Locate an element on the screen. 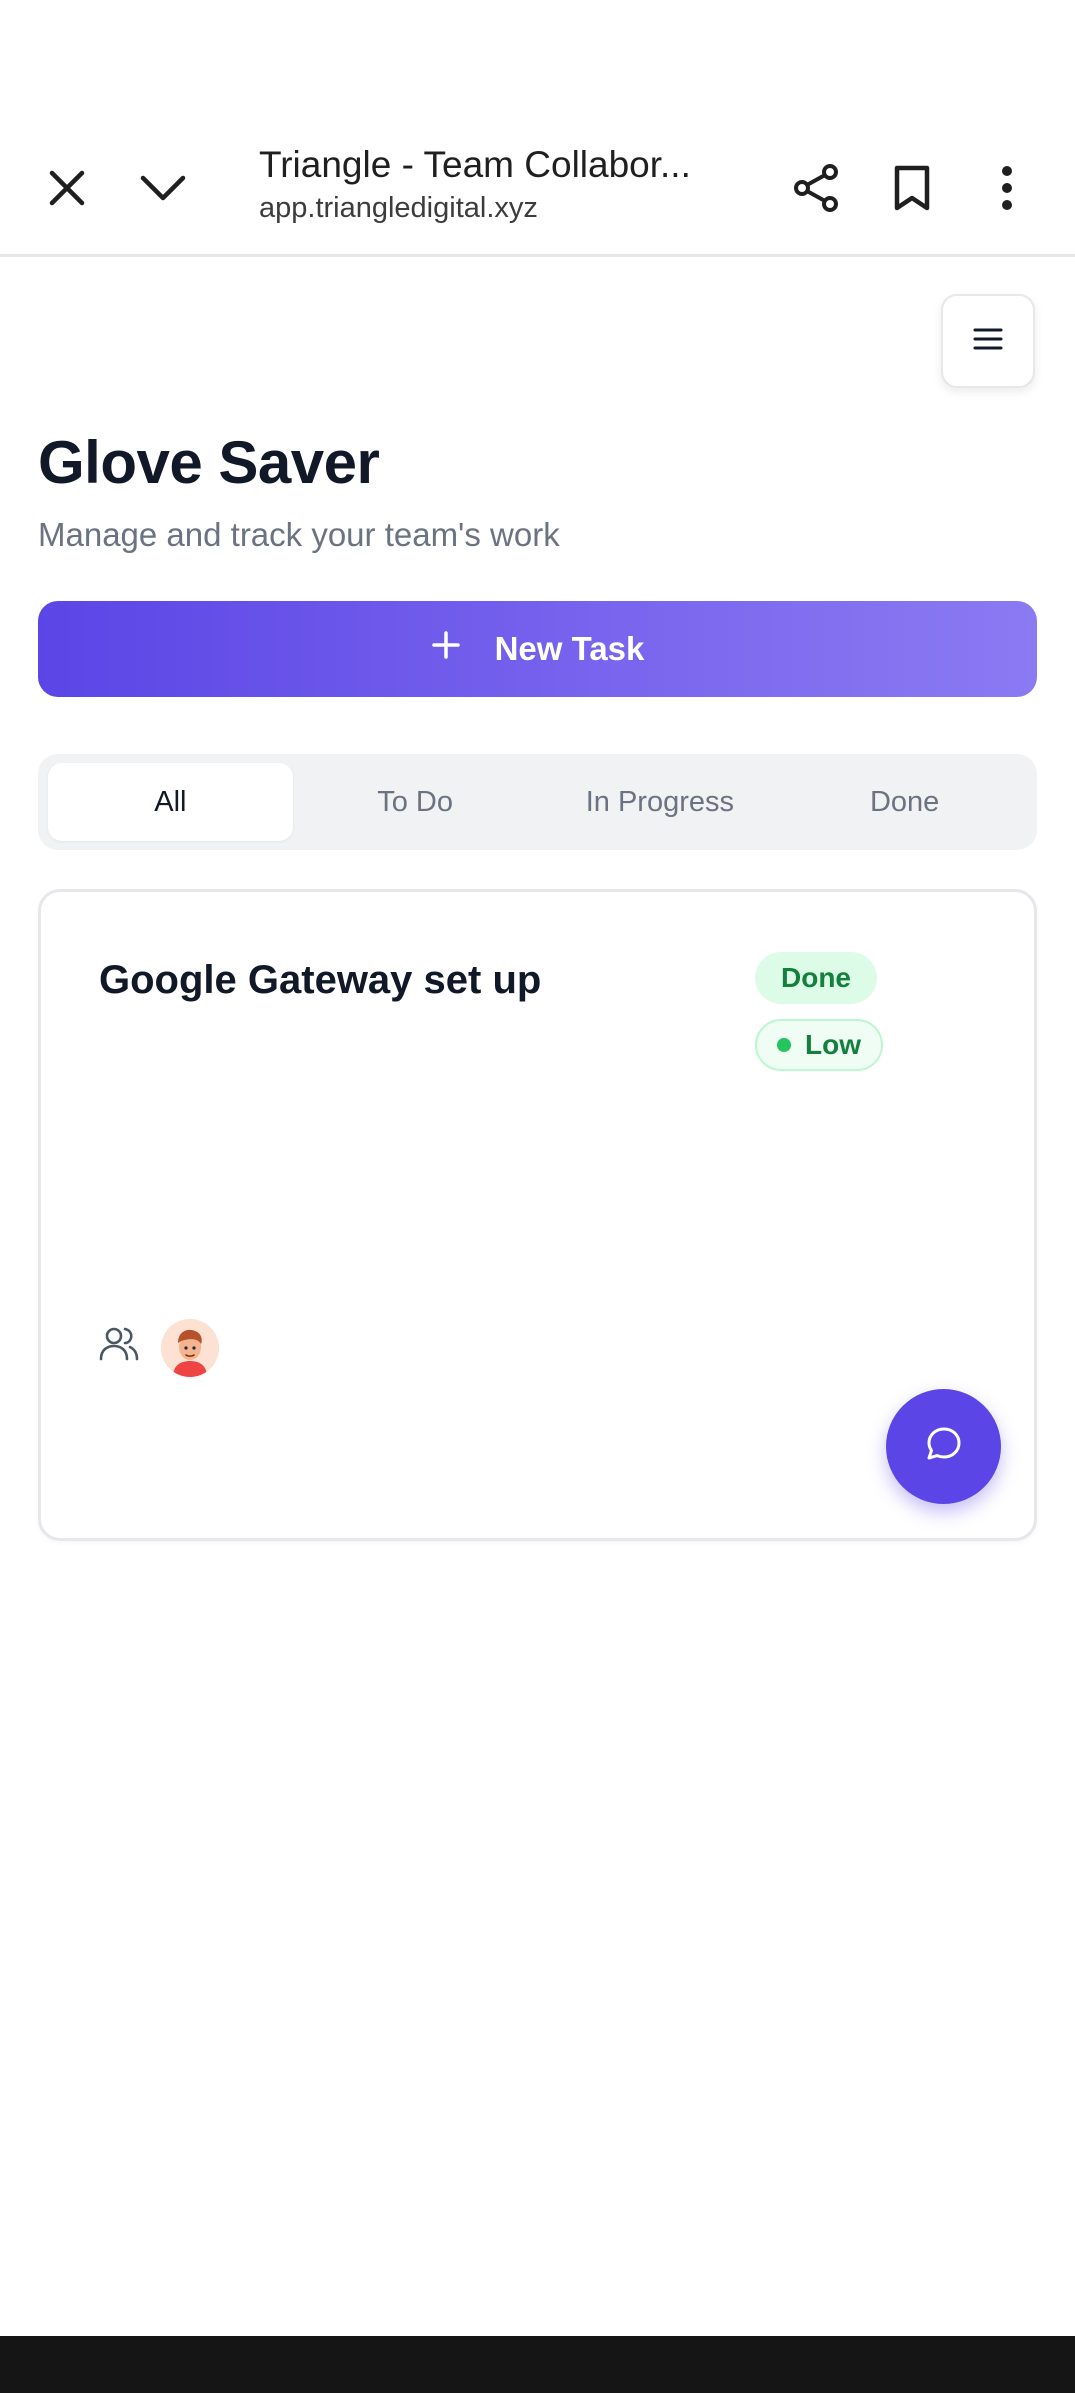  status-tabs: All To Do In Progress Done is located at coordinates (537, 802).